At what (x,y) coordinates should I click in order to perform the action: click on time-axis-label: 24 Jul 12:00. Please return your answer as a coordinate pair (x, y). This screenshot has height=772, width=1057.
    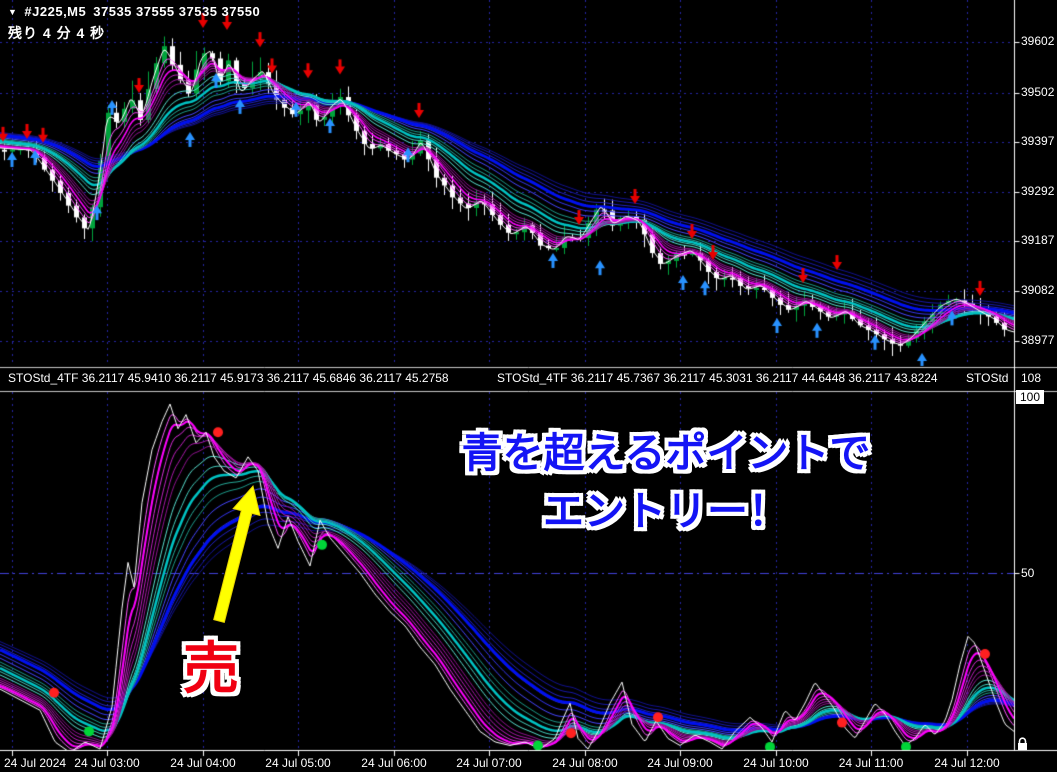
    Looking at the image, I should click on (967, 763).